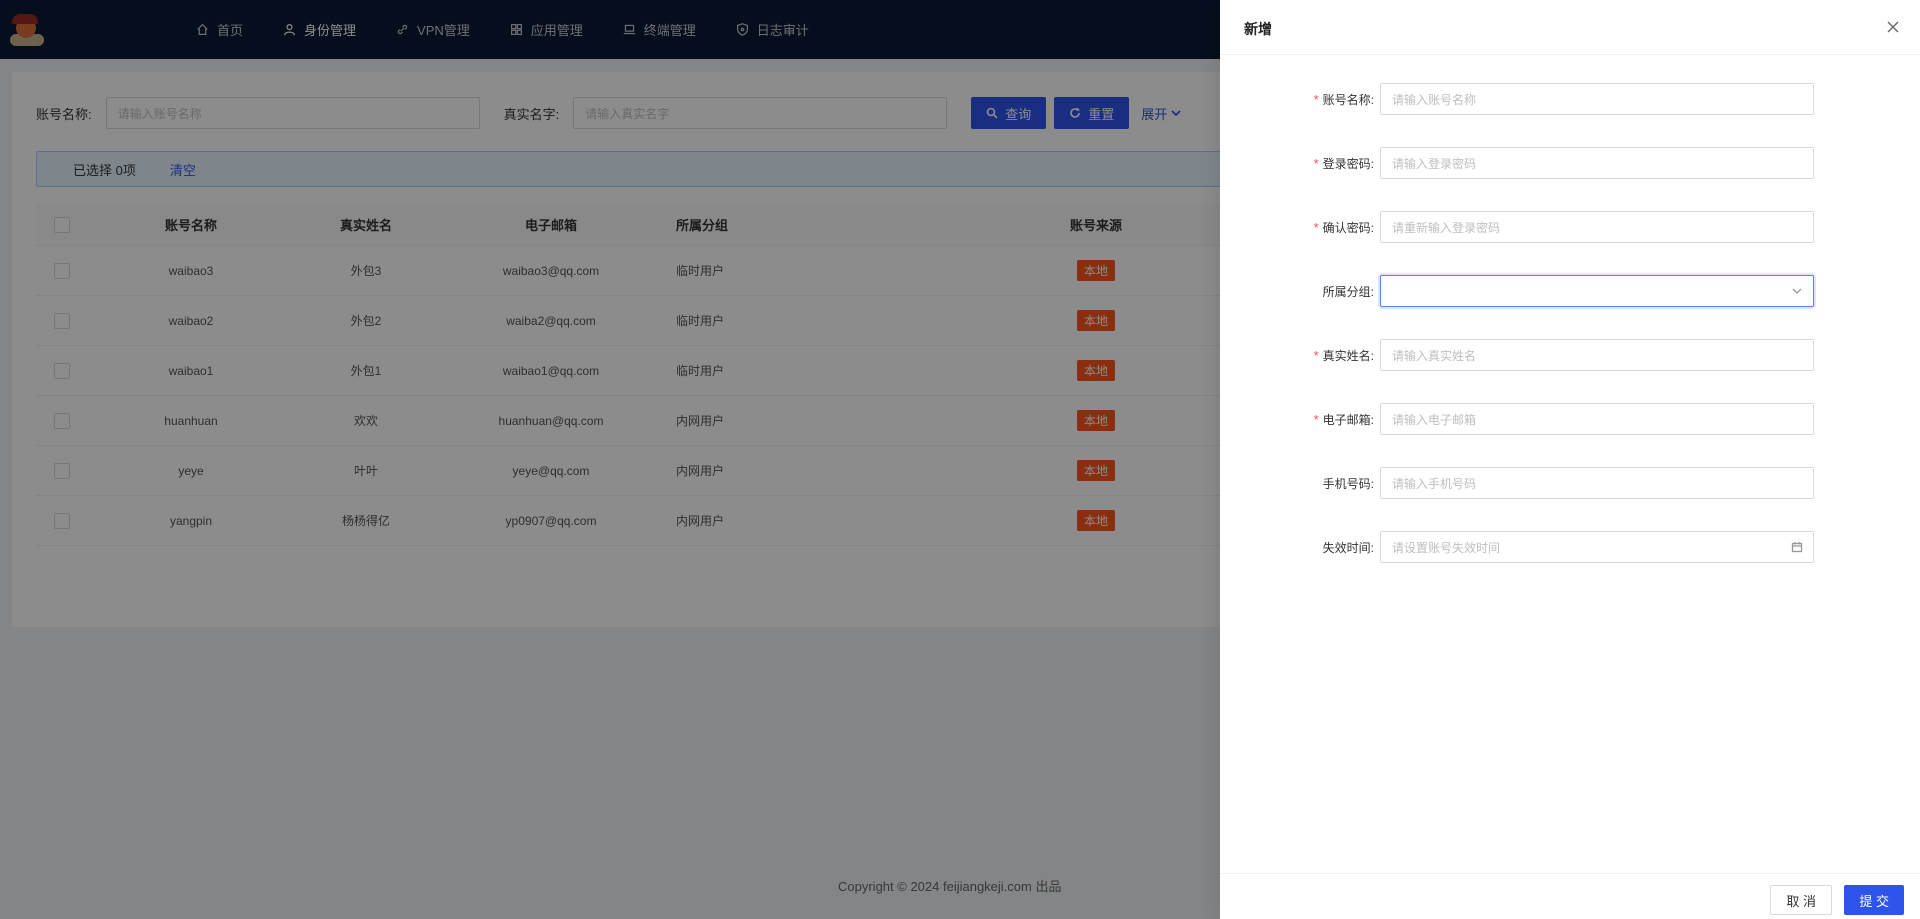 The width and height of the screenshot is (1920, 919). Describe the element at coordinates (1570, 27) in the screenshot. I see `drawer-header: 新增` at that location.